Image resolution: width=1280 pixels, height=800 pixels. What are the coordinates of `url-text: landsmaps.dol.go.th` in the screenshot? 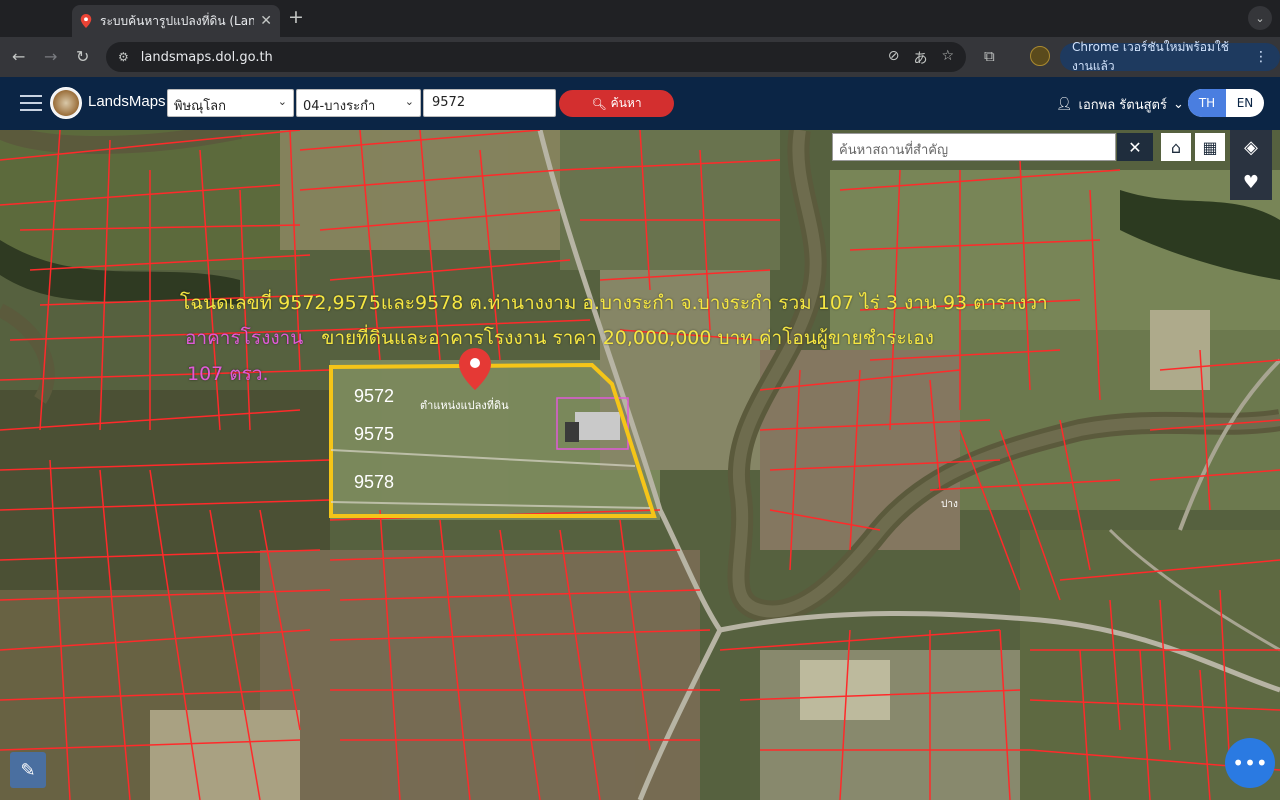 It's located at (206, 57).